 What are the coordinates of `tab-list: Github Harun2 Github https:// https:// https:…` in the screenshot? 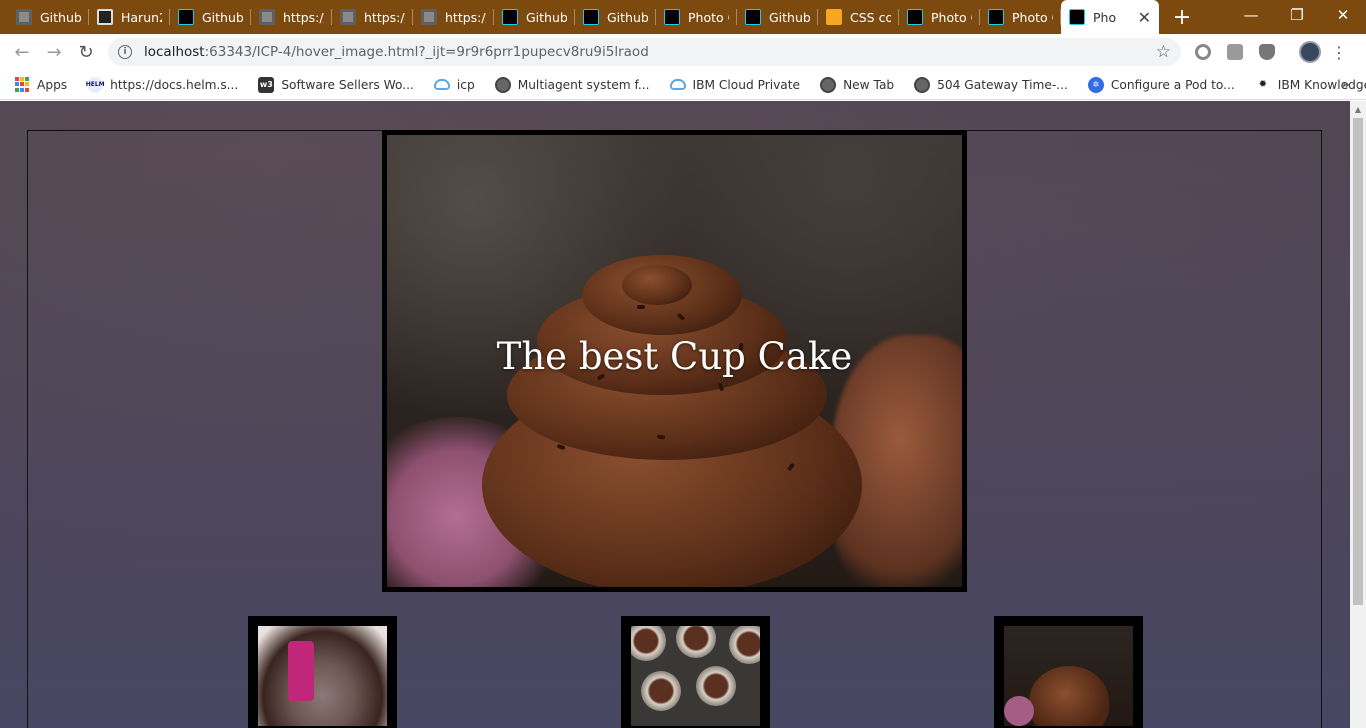 It's located at (599, 17).